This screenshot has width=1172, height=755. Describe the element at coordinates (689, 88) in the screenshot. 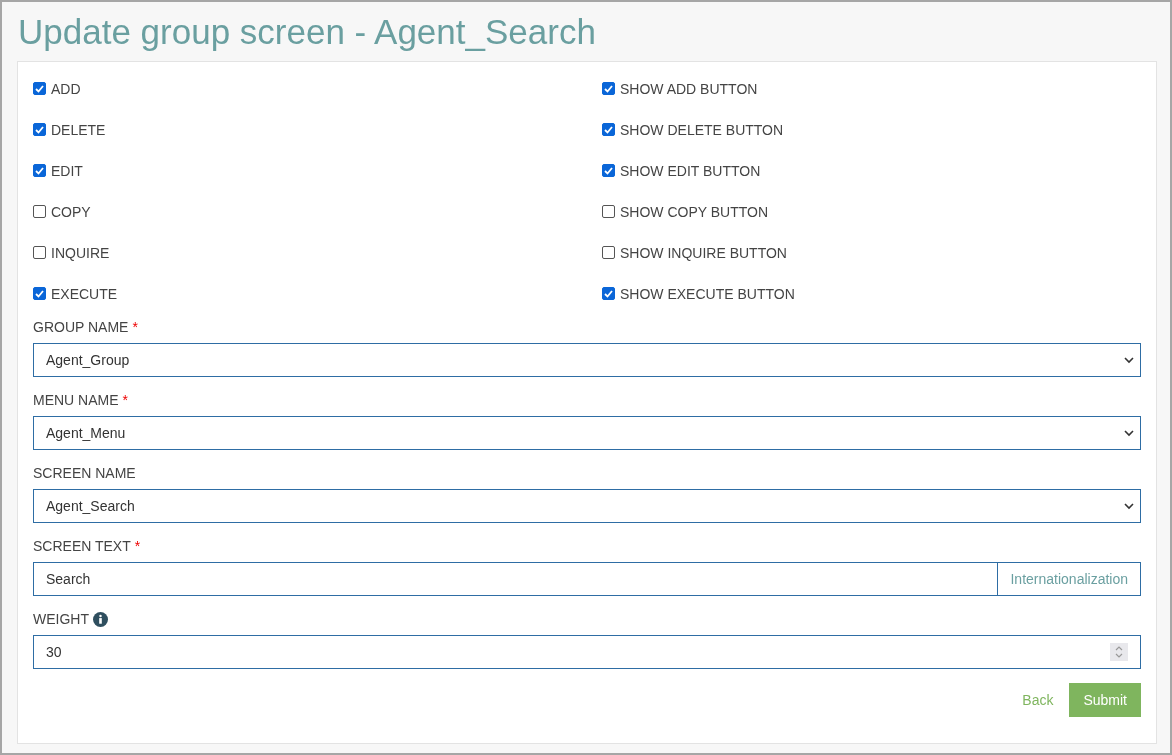

I see `checkbox-label: SHOW ADD BUTTON` at that location.